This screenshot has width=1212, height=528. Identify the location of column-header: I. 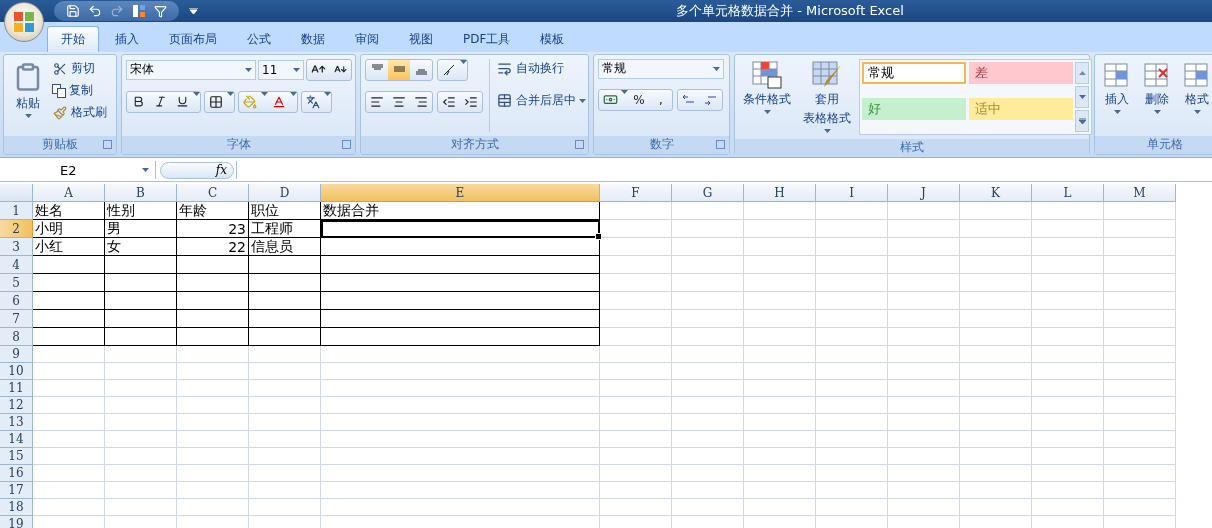
(852, 193).